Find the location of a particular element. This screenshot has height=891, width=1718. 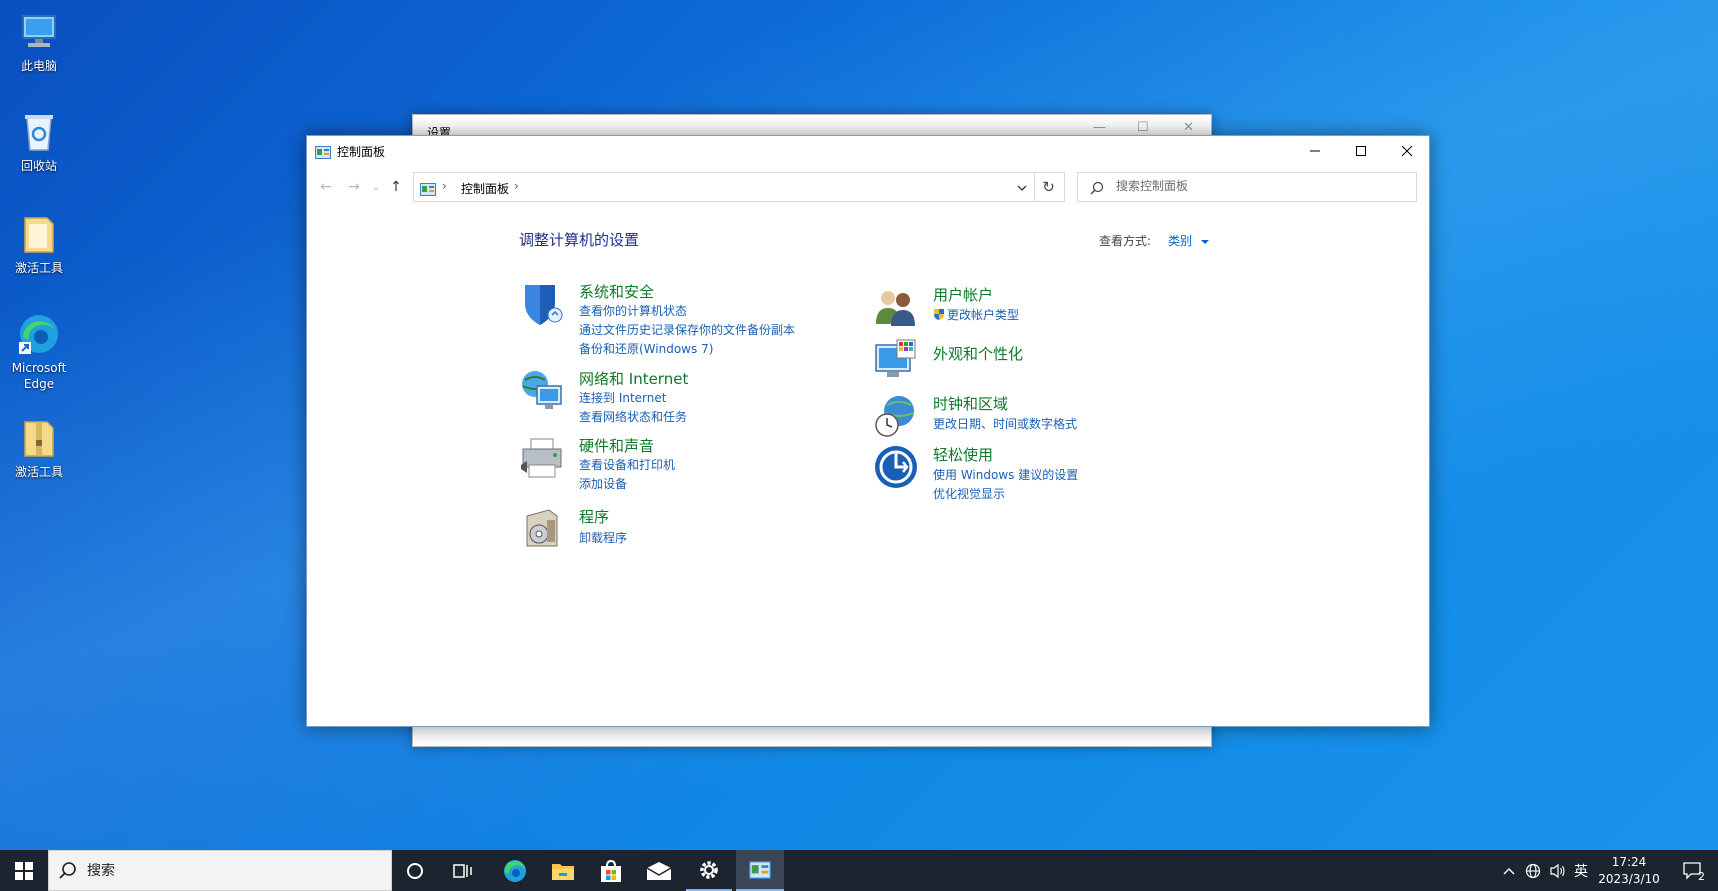

link-connect-internet: 连接到 Internet is located at coordinates (622, 397).